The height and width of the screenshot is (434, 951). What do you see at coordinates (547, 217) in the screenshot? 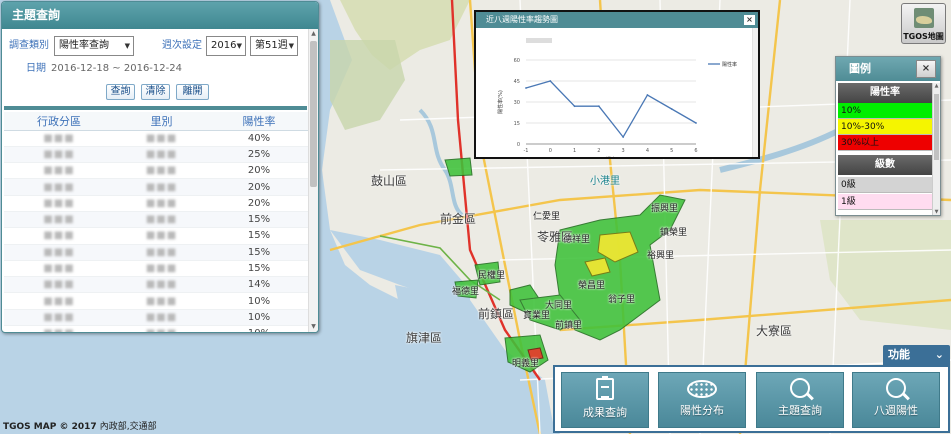
I see `map-label: 仁愛里` at bounding box center [547, 217].